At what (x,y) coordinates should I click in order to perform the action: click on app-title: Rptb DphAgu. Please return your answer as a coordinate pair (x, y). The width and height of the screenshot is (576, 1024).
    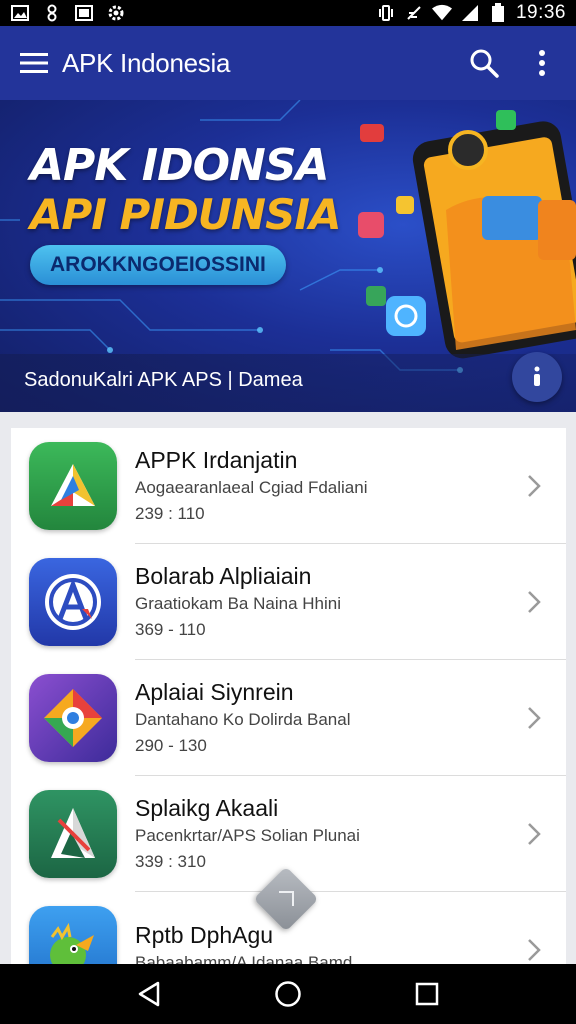
    Looking at the image, I should click on (204, 934).